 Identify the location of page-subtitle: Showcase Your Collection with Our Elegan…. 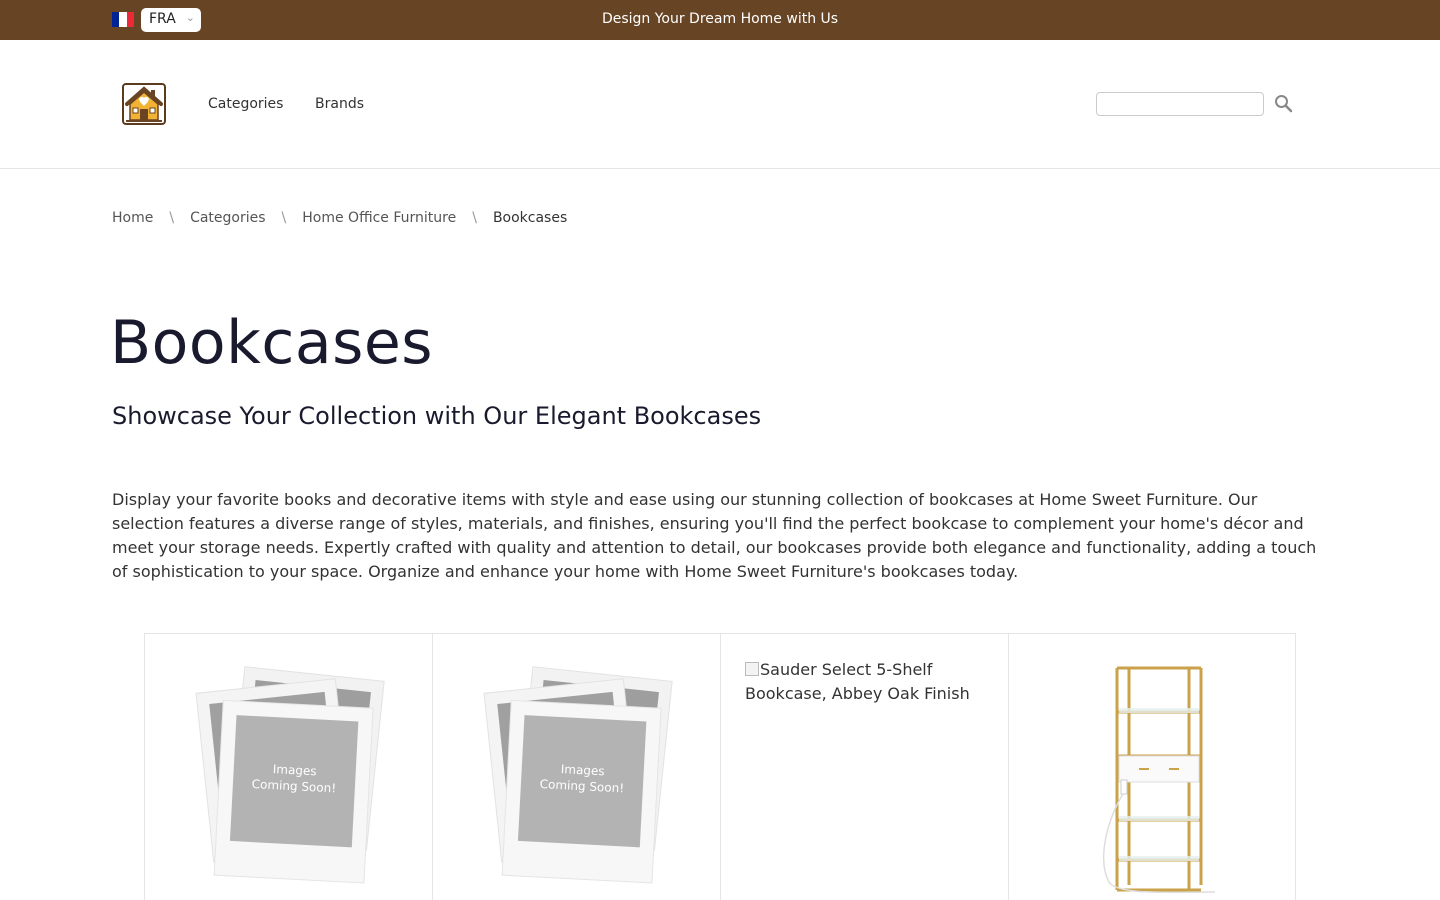
(437, 416).